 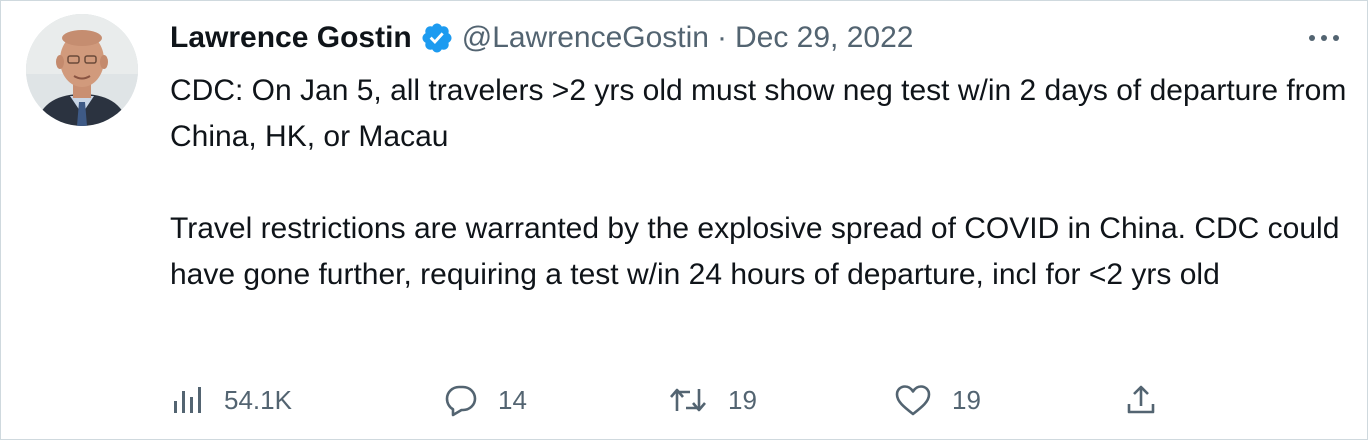 What do you see at coordinates (585, 38) in the screenshot?
I see `author-handle: @LawrenceGostin` at bounding box center [585, 38].